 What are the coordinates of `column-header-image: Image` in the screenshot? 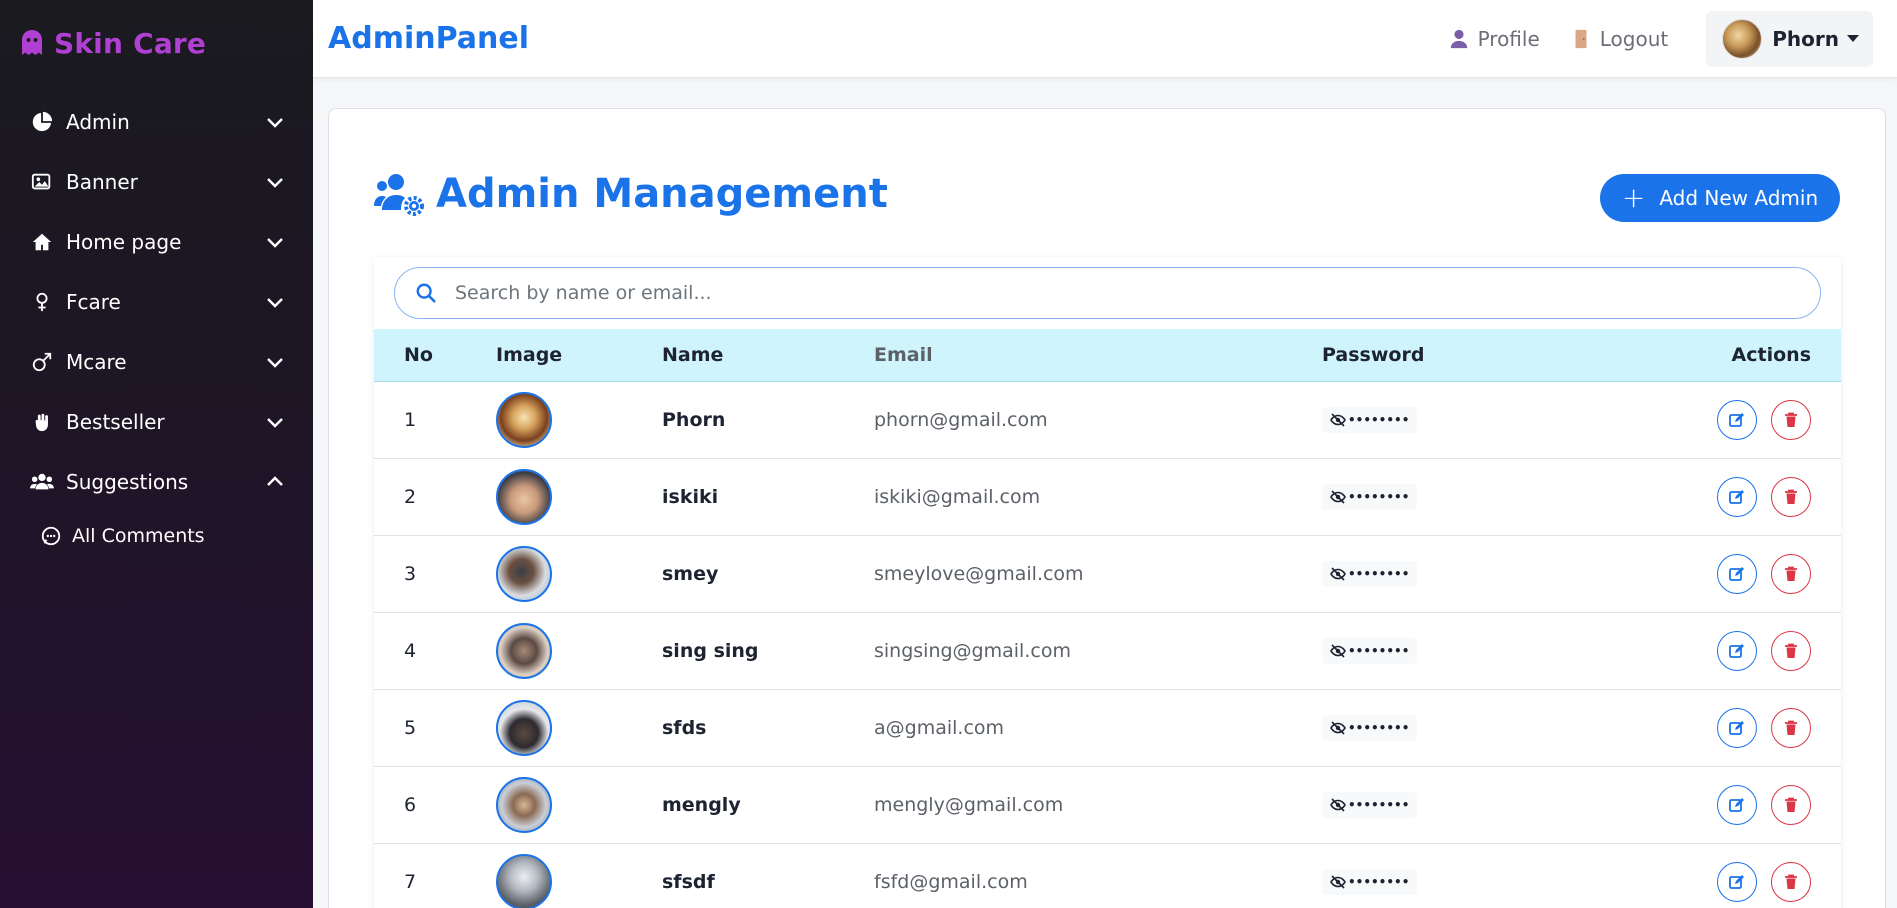 It's located at (579, 355).